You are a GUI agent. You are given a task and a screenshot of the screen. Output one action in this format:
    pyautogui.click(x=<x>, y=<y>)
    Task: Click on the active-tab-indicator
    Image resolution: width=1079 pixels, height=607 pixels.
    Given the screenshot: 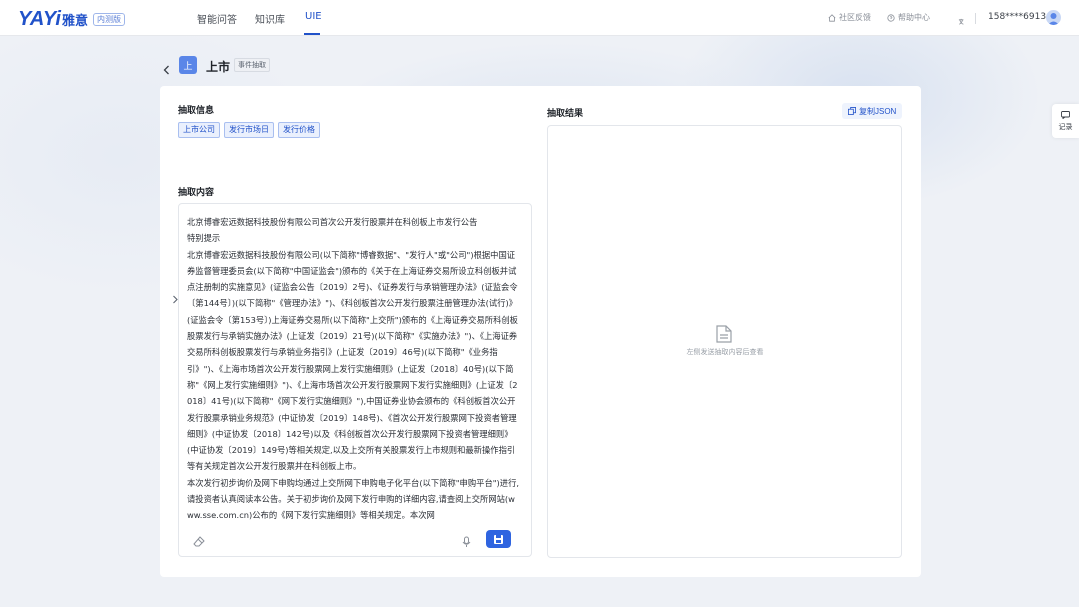 What is the action you would take?
    pyautogui.click(x=312, y=34)
    